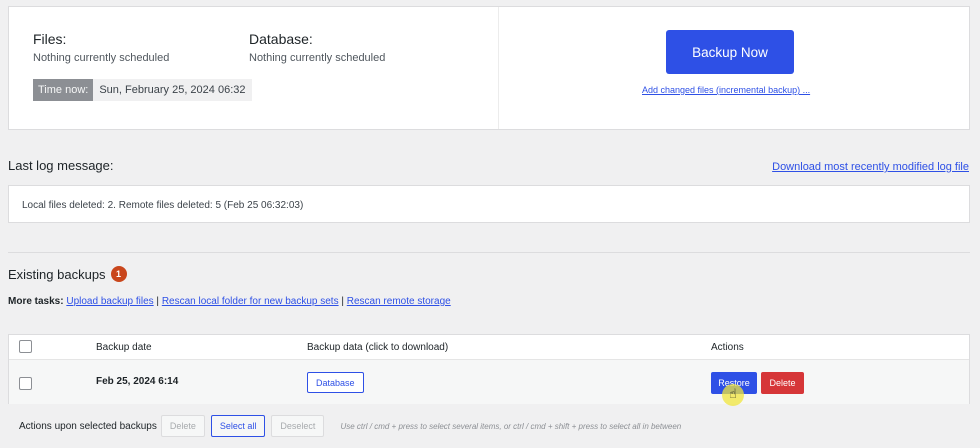 The width and height of the screenshot is (980, 448). What do you see at coordinates (730, 52) in the screenshot?
I see `backup-now-button: Backup Now` at bounding box center [730, 52].